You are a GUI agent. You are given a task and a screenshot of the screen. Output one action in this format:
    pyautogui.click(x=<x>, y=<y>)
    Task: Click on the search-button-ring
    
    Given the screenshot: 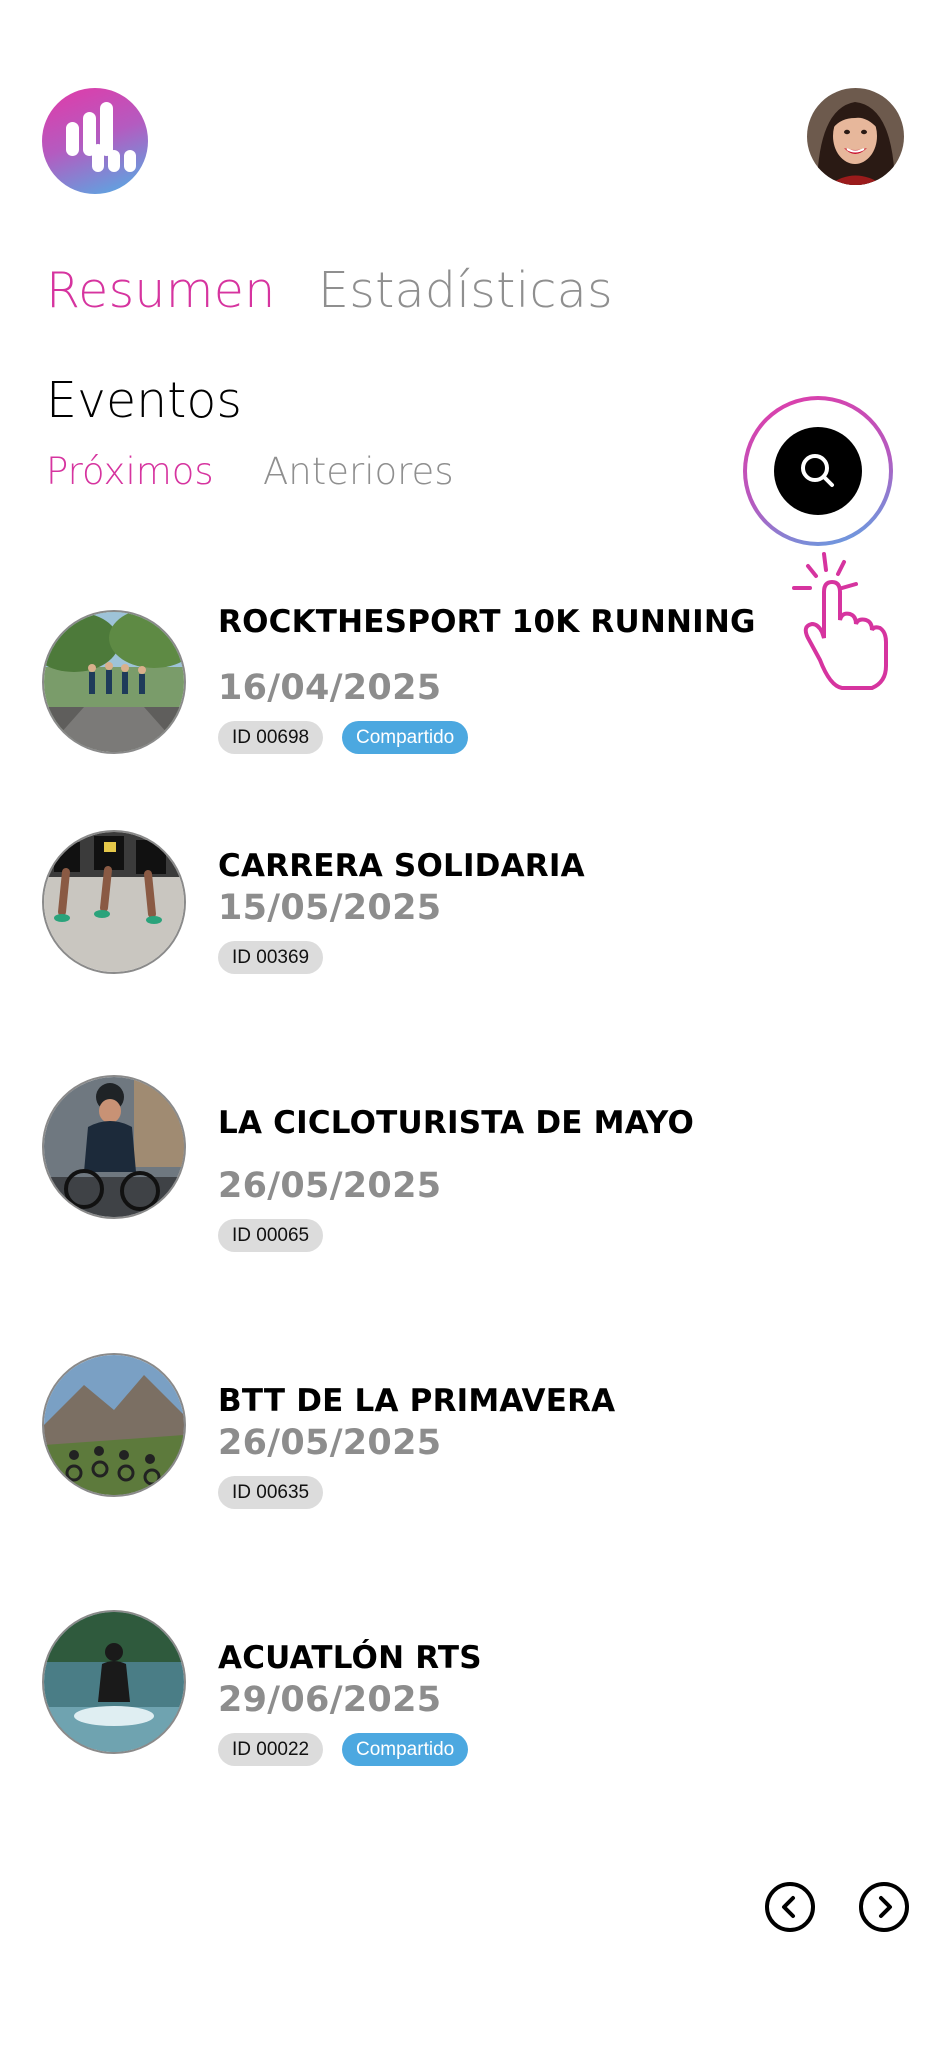 What is the action you would take?
    pyautogui.click(x=818, y=471)
    